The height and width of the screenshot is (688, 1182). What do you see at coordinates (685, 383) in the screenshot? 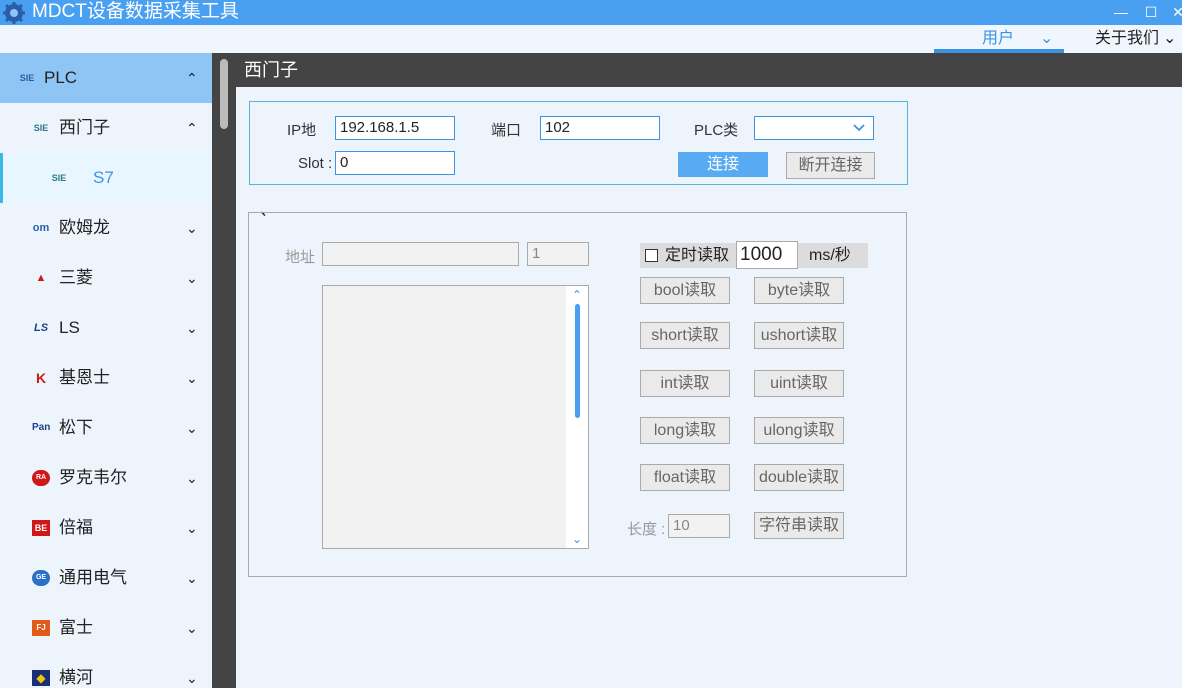
I see `int-read-button: int读取` at bounding box center [685, 383].